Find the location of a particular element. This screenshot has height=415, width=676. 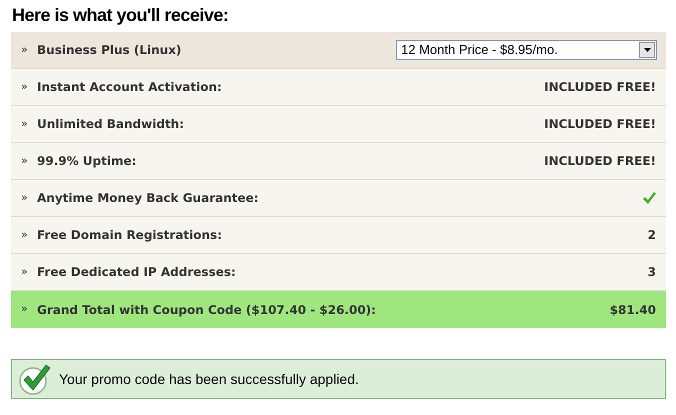

check-circle-icon is located at coordinates (35, 379).